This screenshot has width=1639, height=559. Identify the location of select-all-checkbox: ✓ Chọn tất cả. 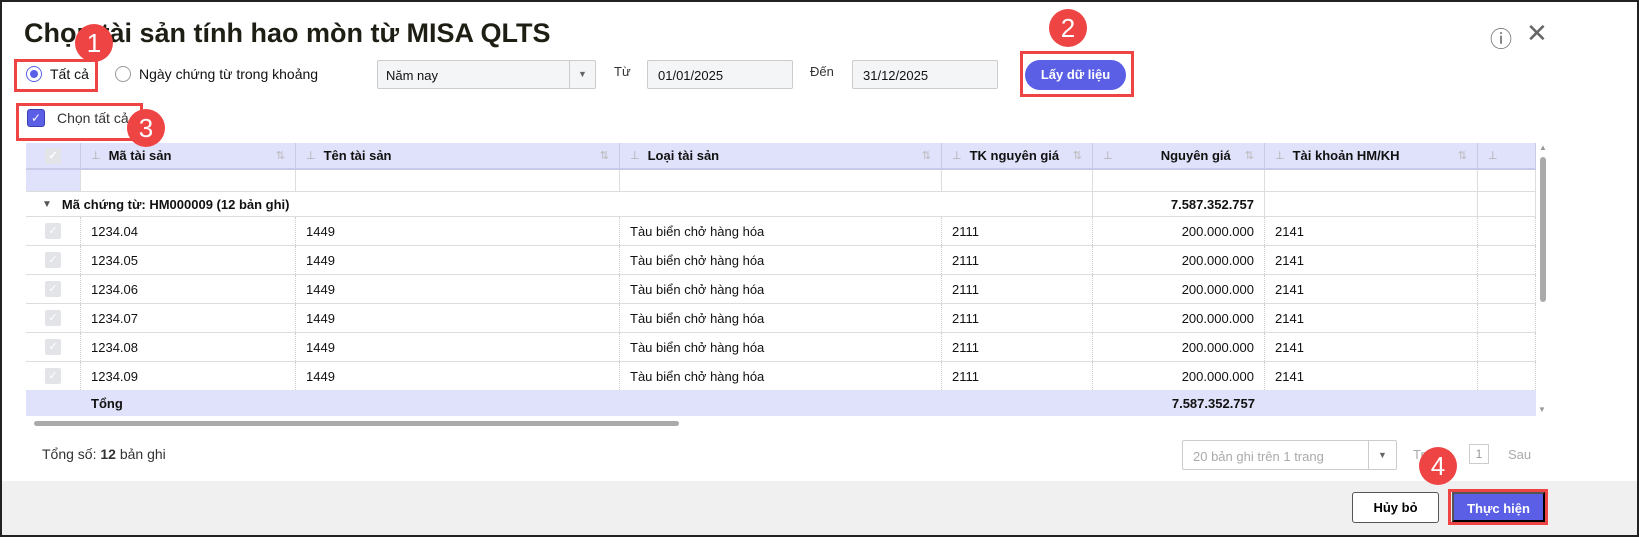
(78, 118).